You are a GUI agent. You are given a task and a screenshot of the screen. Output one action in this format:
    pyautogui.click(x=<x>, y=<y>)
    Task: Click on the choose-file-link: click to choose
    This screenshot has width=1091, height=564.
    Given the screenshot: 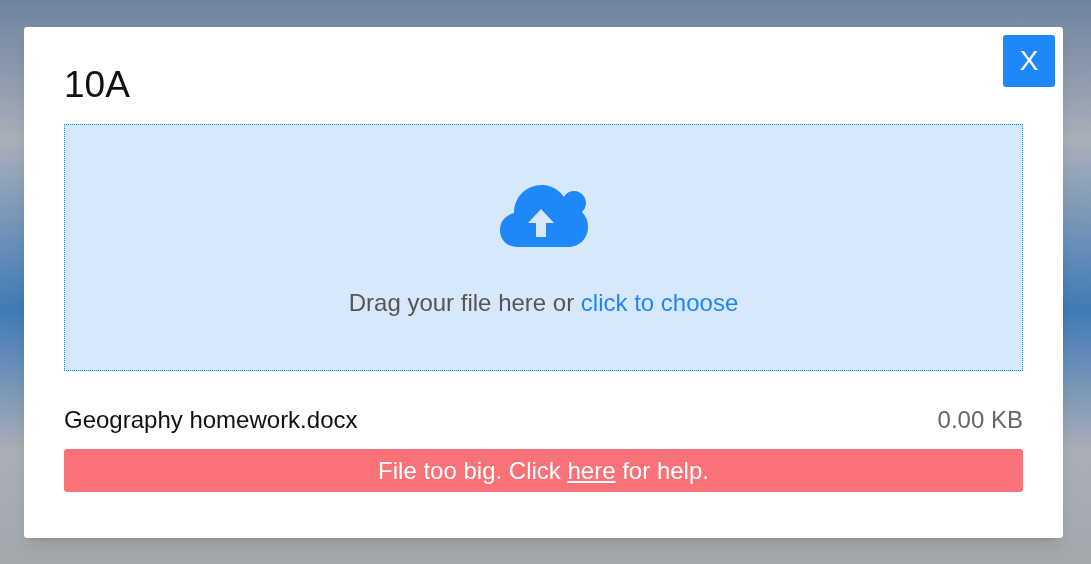 What is the action you would take?
    pyautogui.click(x=659, y=302)
    